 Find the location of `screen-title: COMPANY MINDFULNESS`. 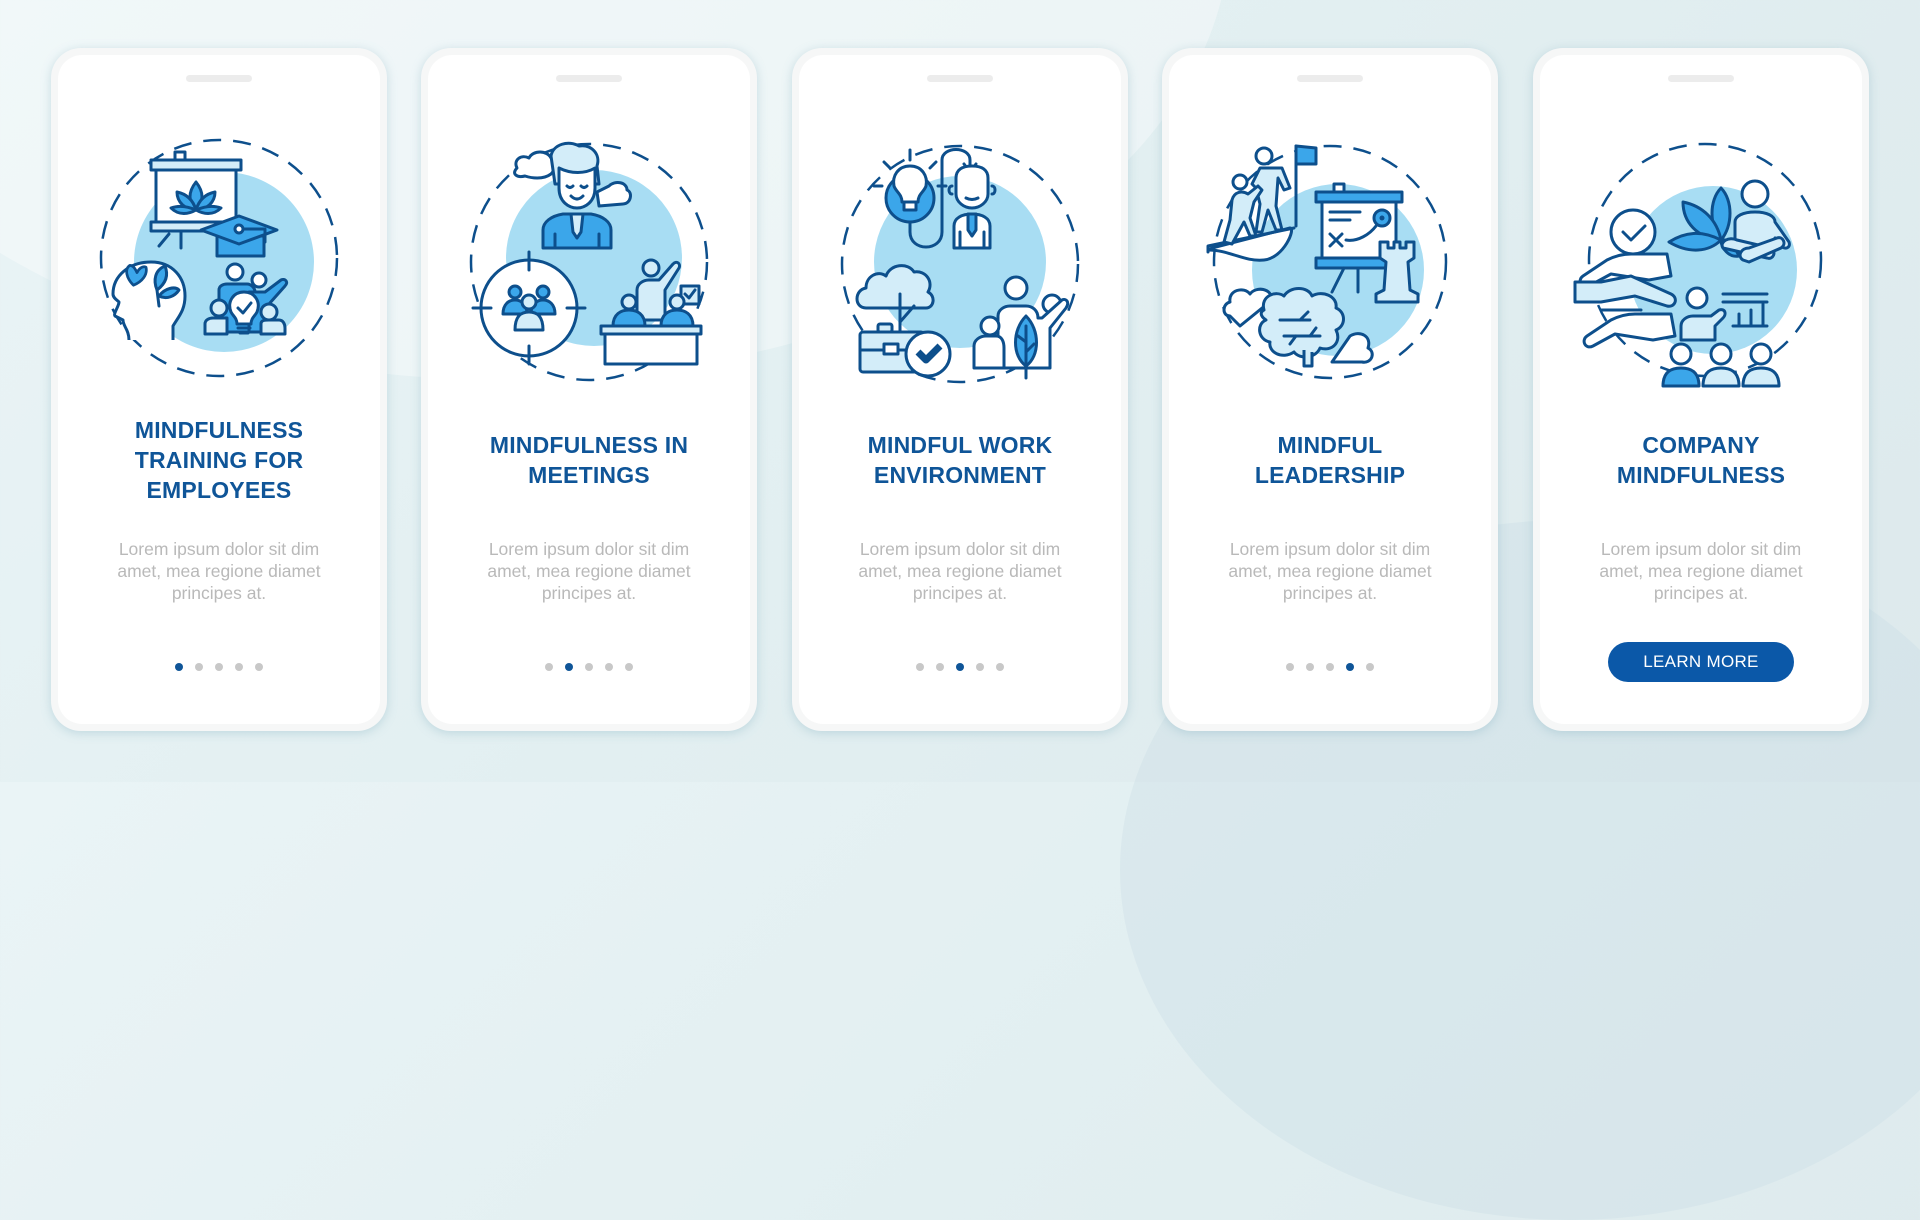

screen-title: COMPANY MINDFULNESS is located at coordinates (1701, 460).